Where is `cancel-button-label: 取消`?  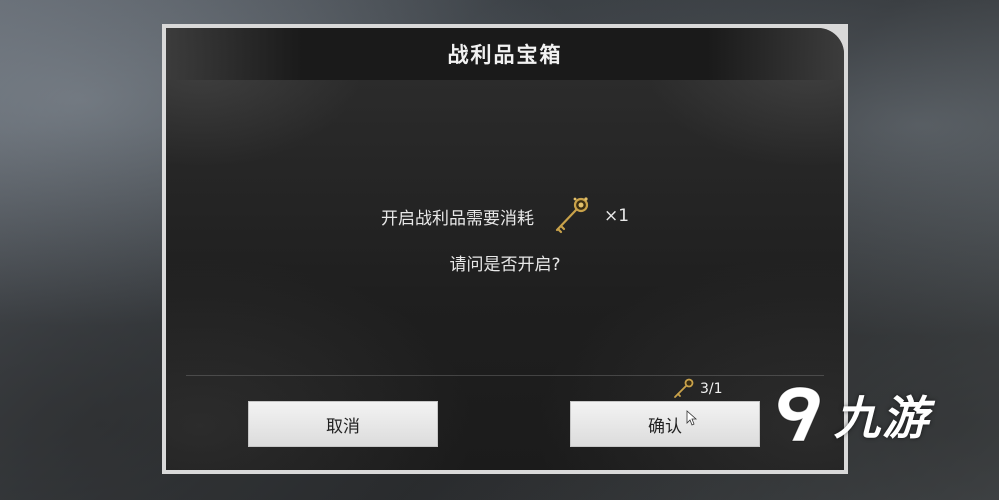
cancel-button-label: 取消 is located at coordinates (343, 426).